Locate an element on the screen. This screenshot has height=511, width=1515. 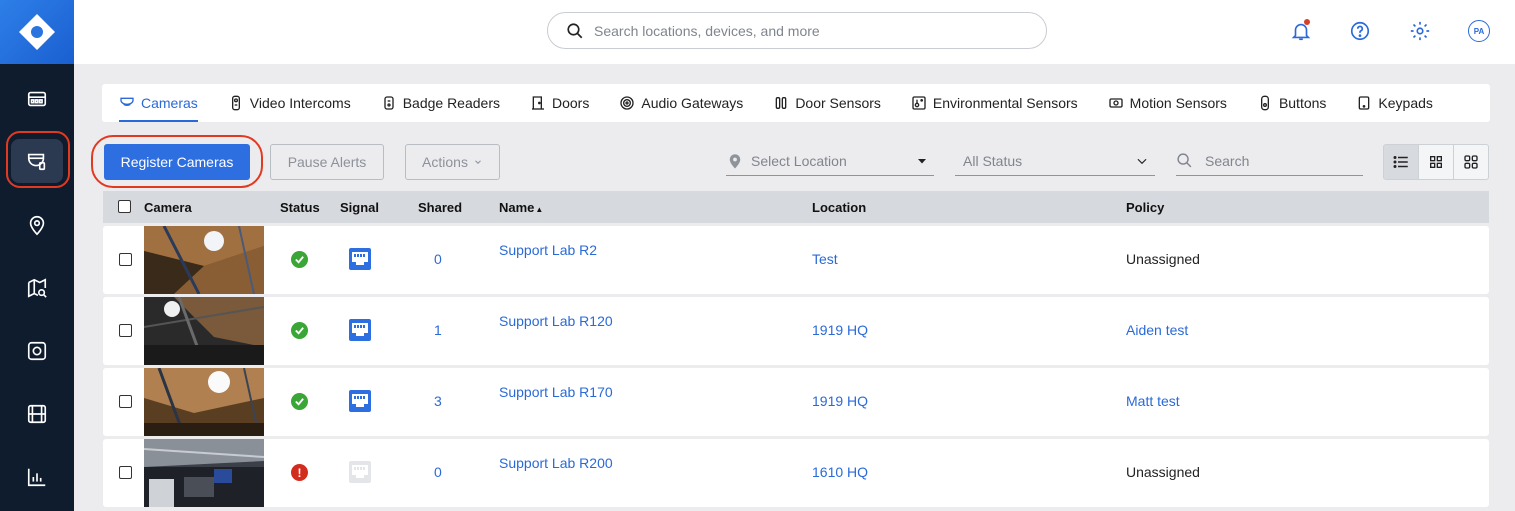
column-shared: Shared is located at coordinates (440, 207).